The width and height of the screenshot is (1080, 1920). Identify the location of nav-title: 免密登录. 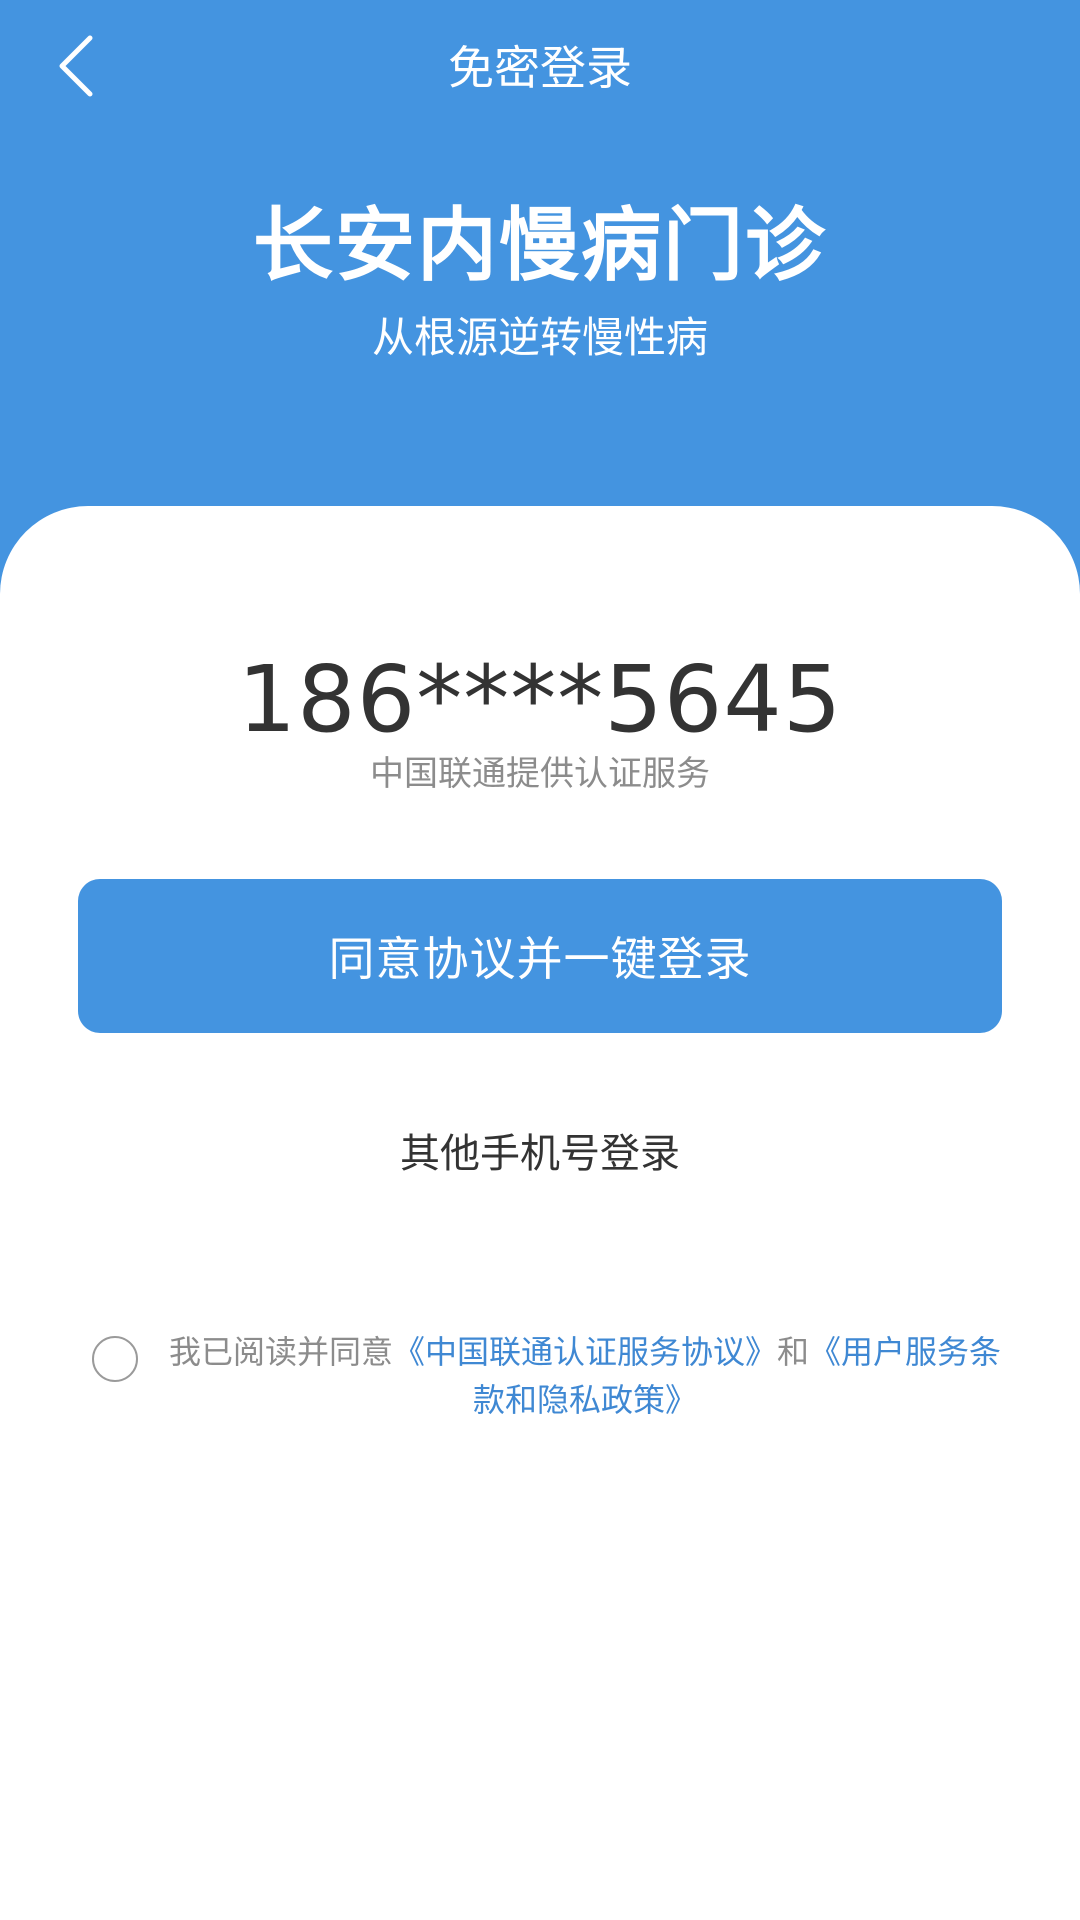
(540, 68).